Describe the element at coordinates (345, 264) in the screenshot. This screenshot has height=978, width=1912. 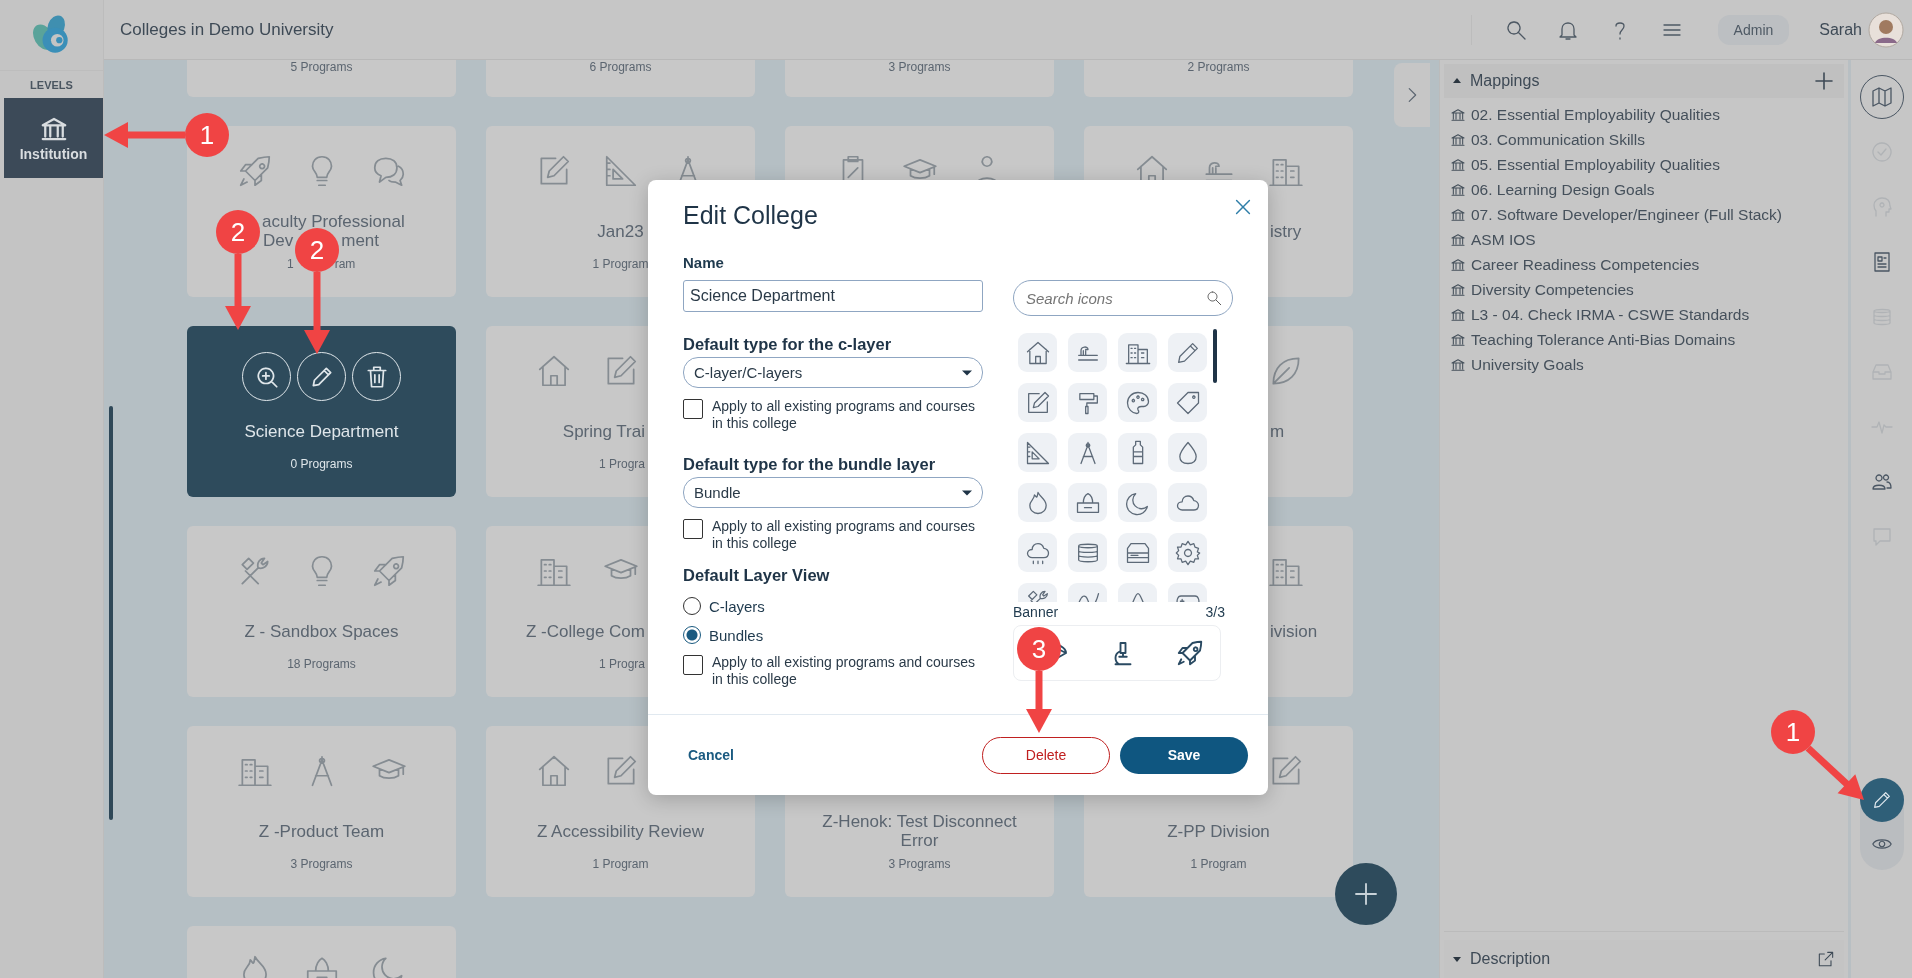
I see `program-count: ram` at that location.